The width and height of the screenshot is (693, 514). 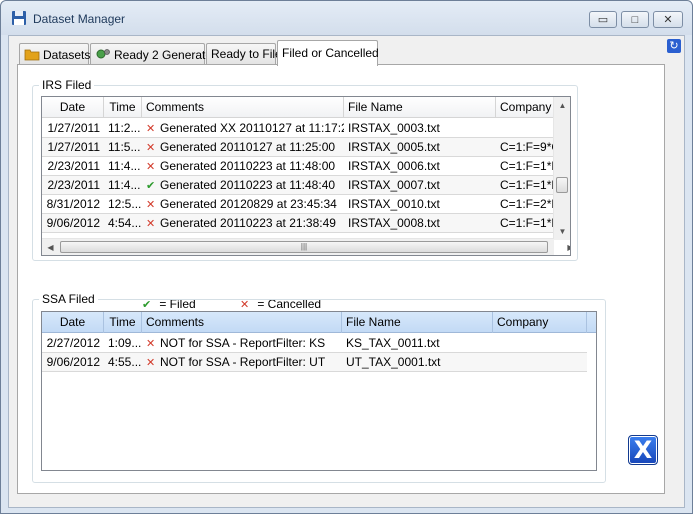 What do you see at coordinates (643, 450) in the screenshot?
I see `close-dialog-button: X` at bounding box center [643, 450].